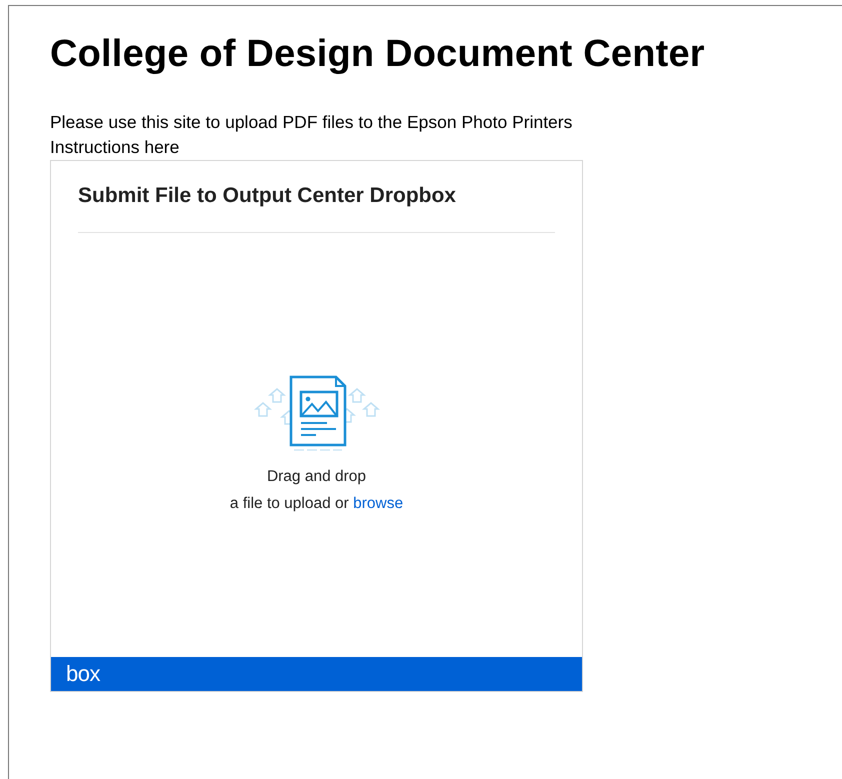 The image size is (842, 779). I want to click on browse-link: browse, so click(378, 503).